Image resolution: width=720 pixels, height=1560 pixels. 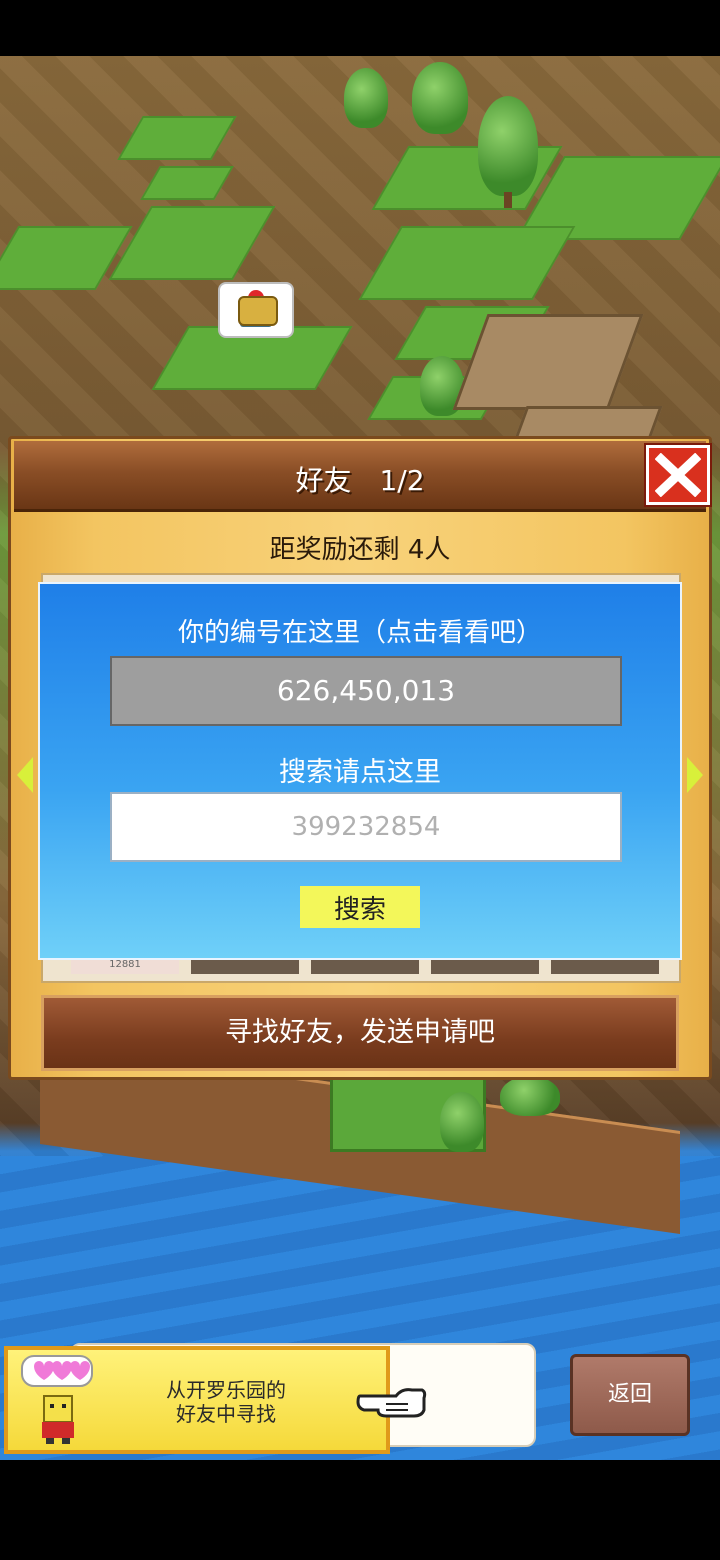 I want to click on close-button, so click(x=678, y=475).